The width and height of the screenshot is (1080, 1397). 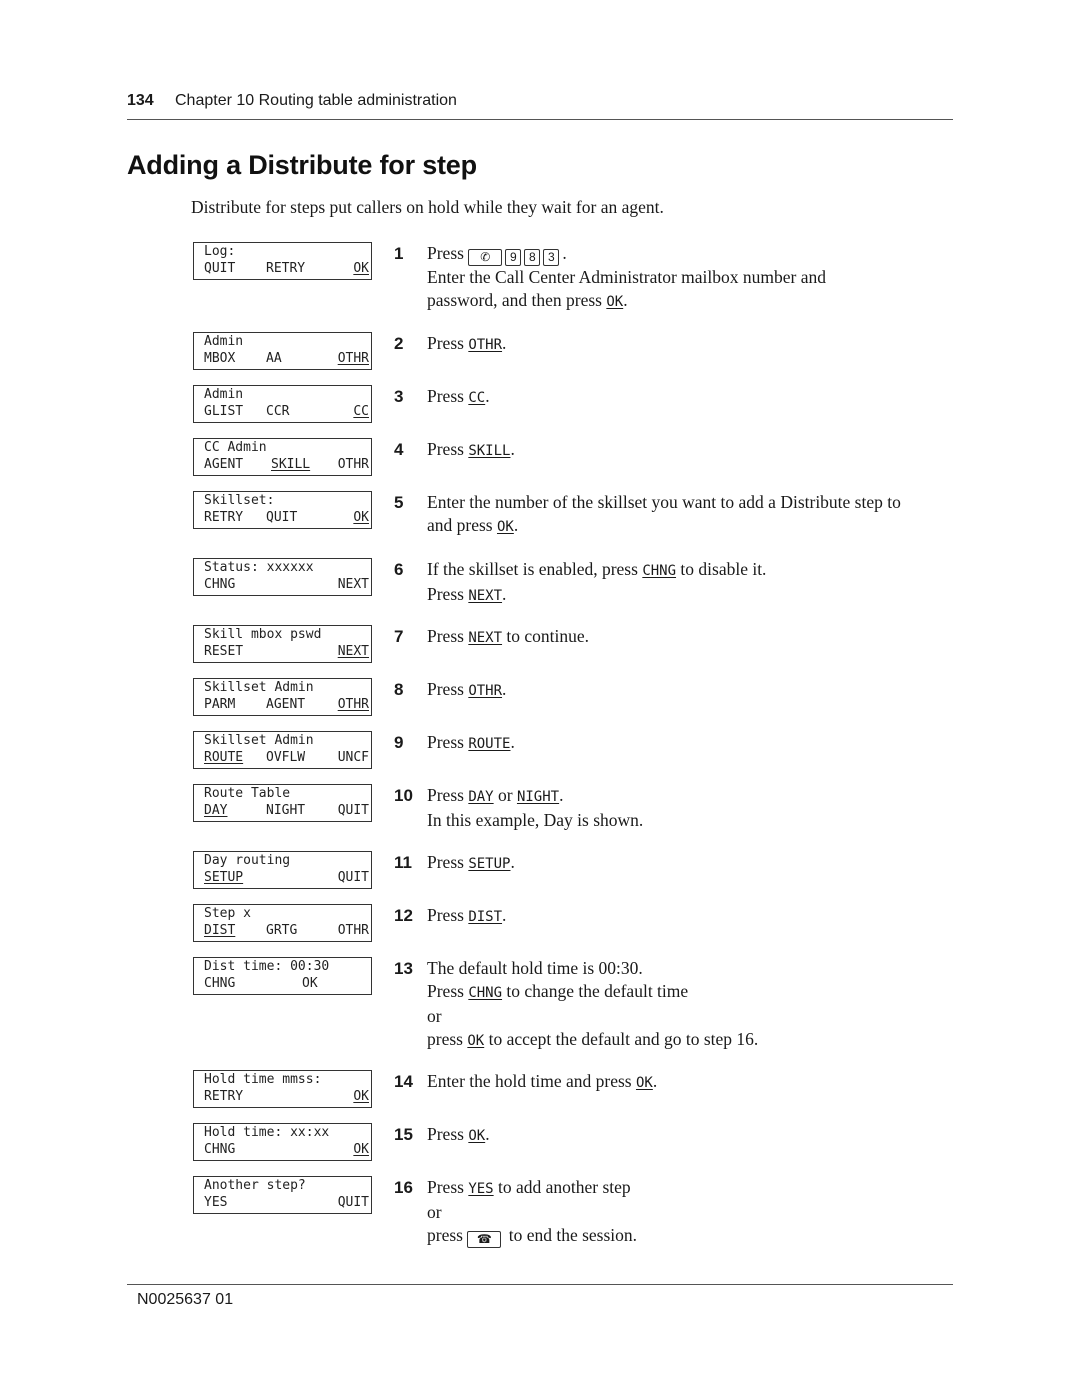 I want to click on step-line: Press SKILL., so click(x=690, y=450).